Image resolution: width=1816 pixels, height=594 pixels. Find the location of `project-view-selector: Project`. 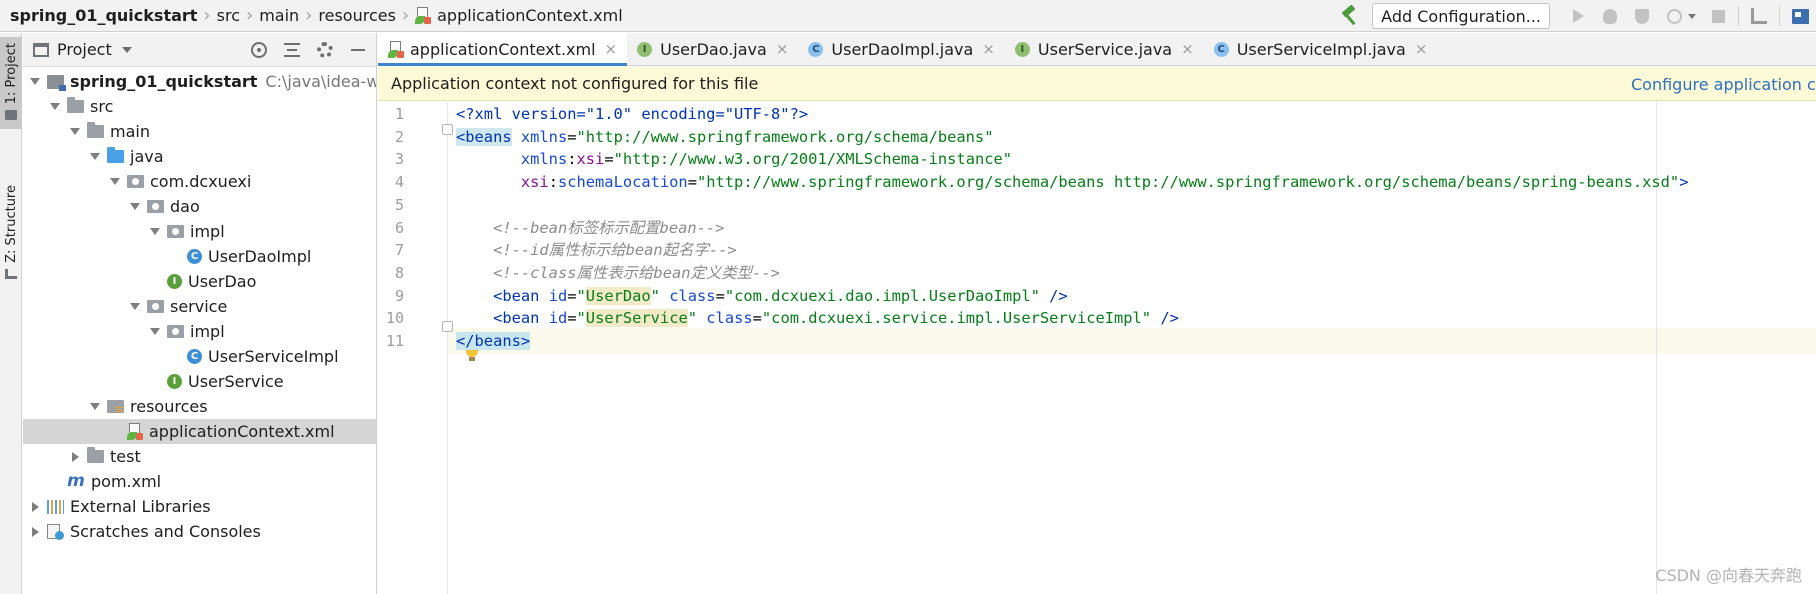

project-view-selector: Project is located at coordinates (84, 49).